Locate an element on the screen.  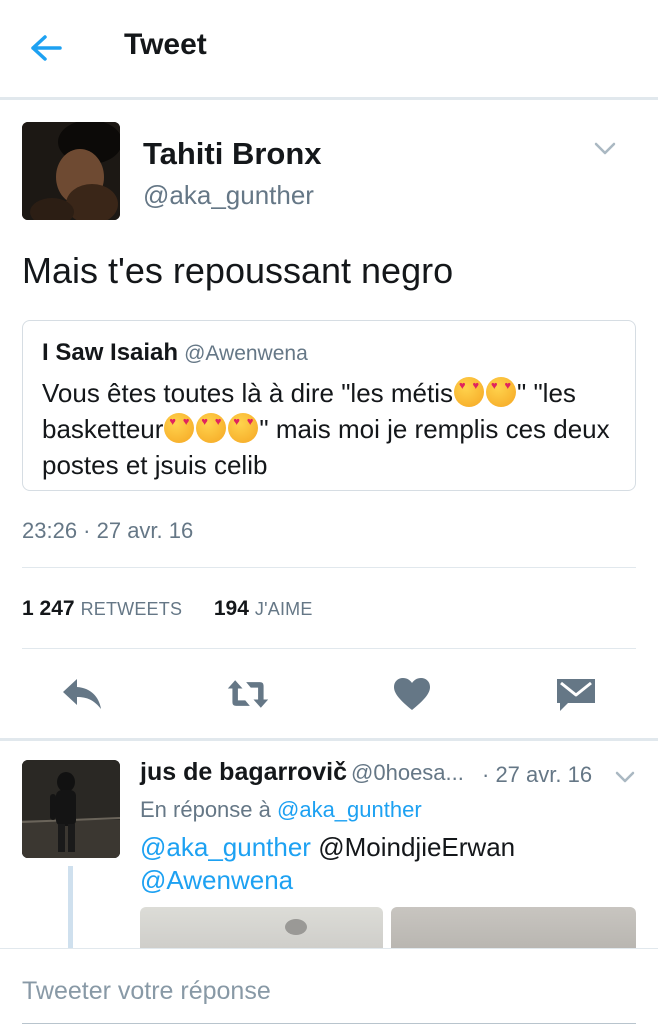
retweet-button is located at coordinates (248, 694).